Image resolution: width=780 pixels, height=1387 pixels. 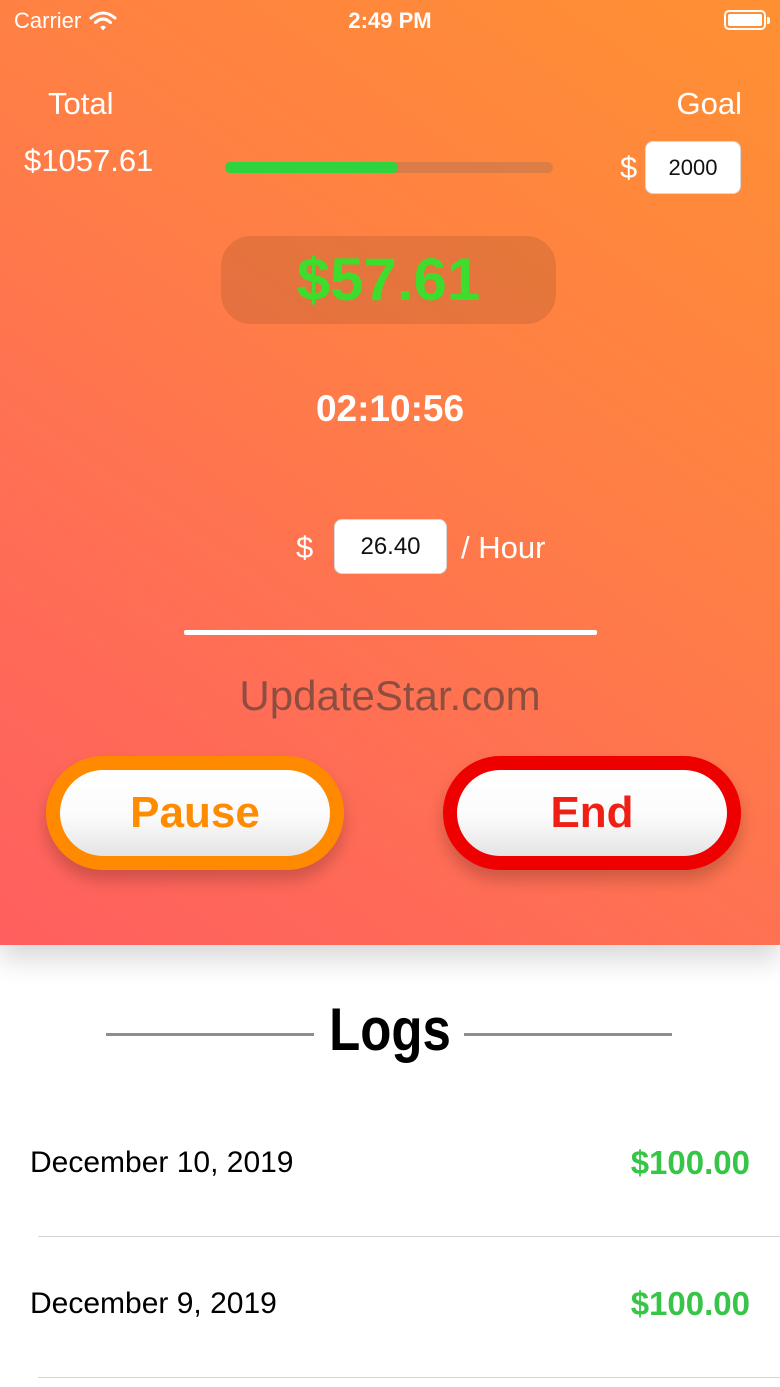 I want to click on rate-unit-label: / Hour, so click(x=503, y=547).